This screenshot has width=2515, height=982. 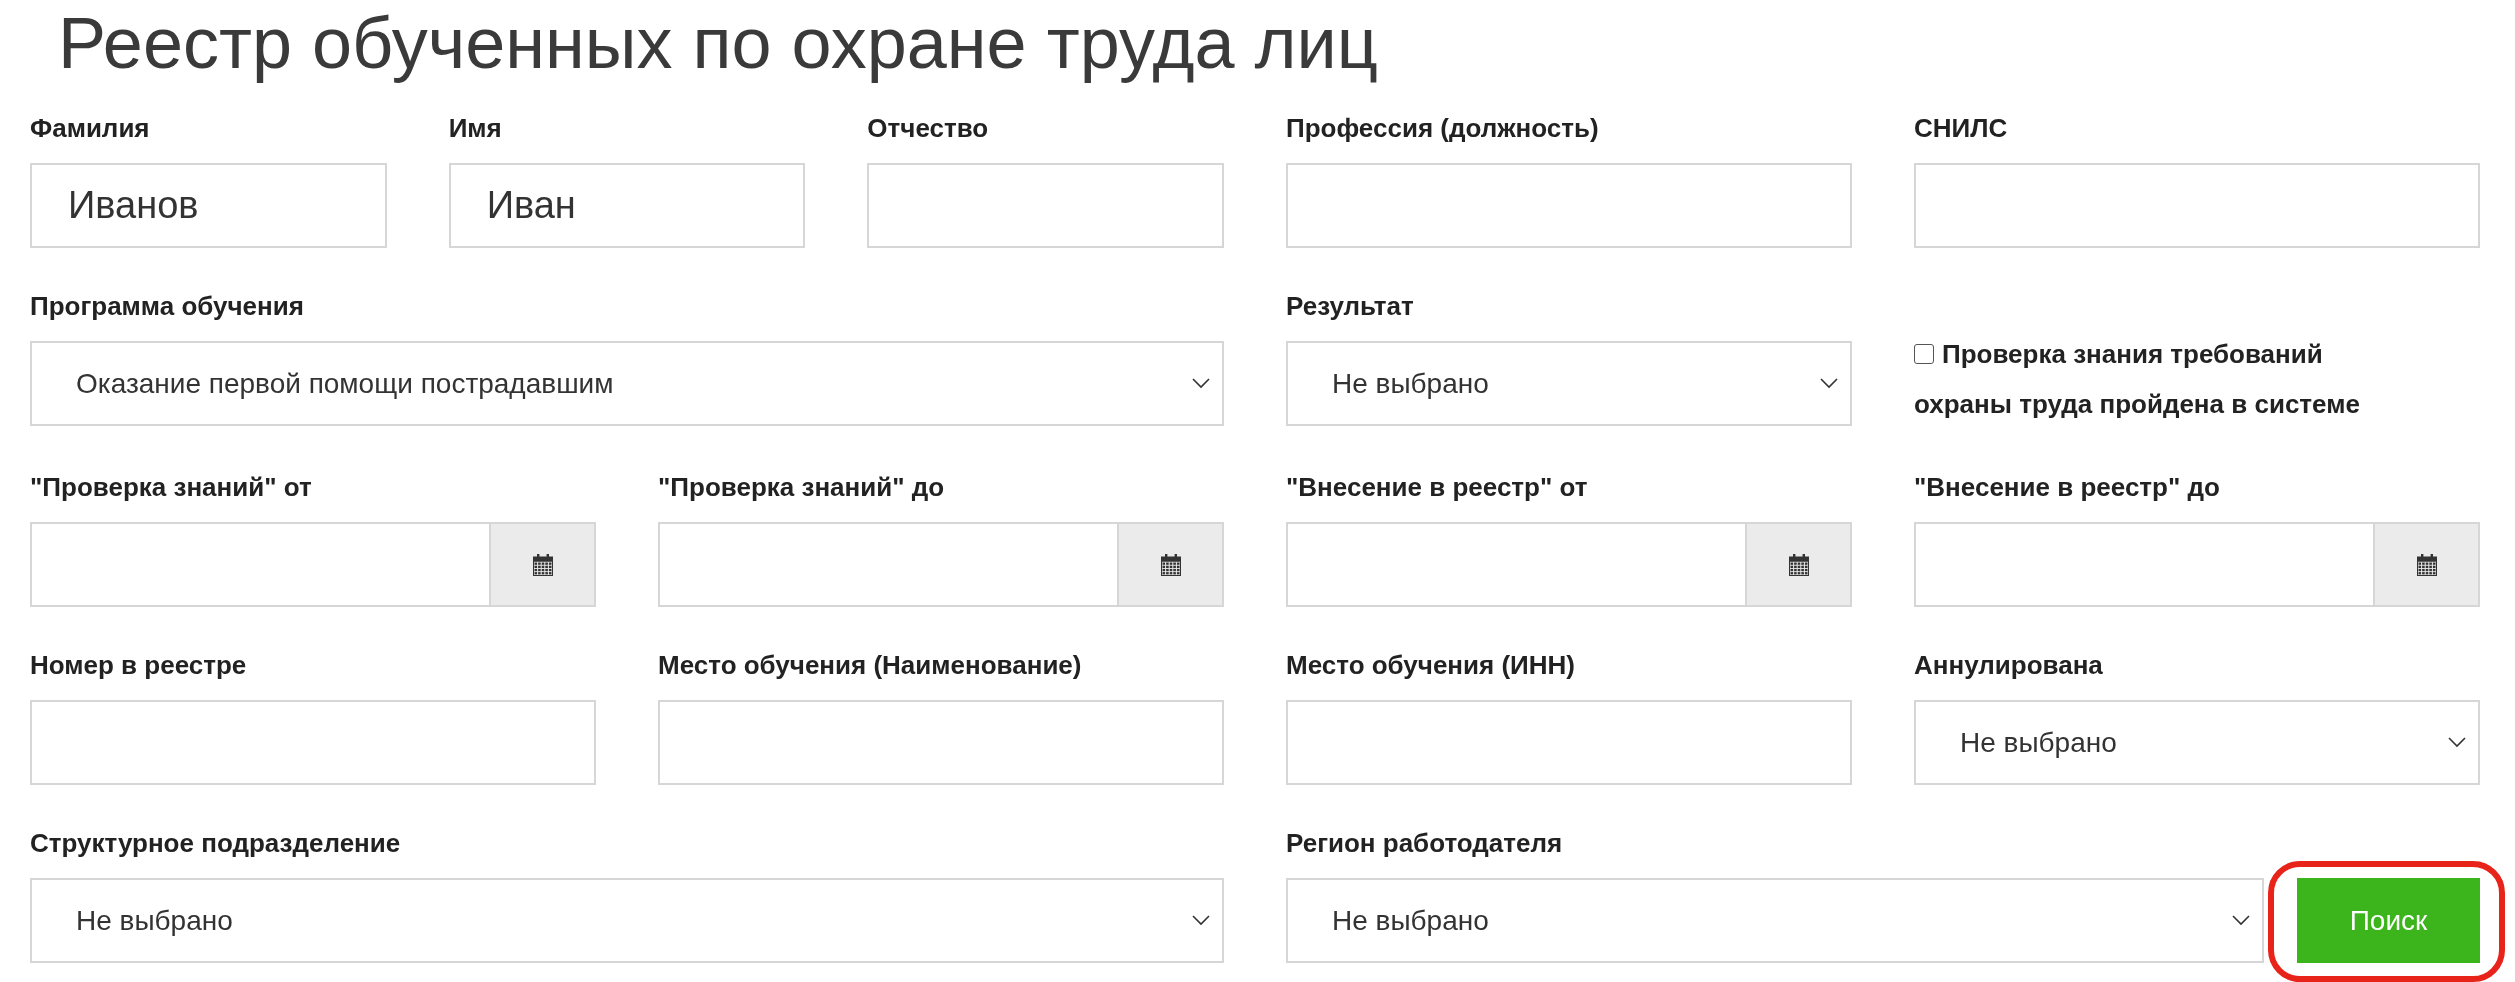 What do you see at coordinates (216, 843) in the screenshot?
I see `field-label: Структурное подразделение` at bounding box center [216, 843].